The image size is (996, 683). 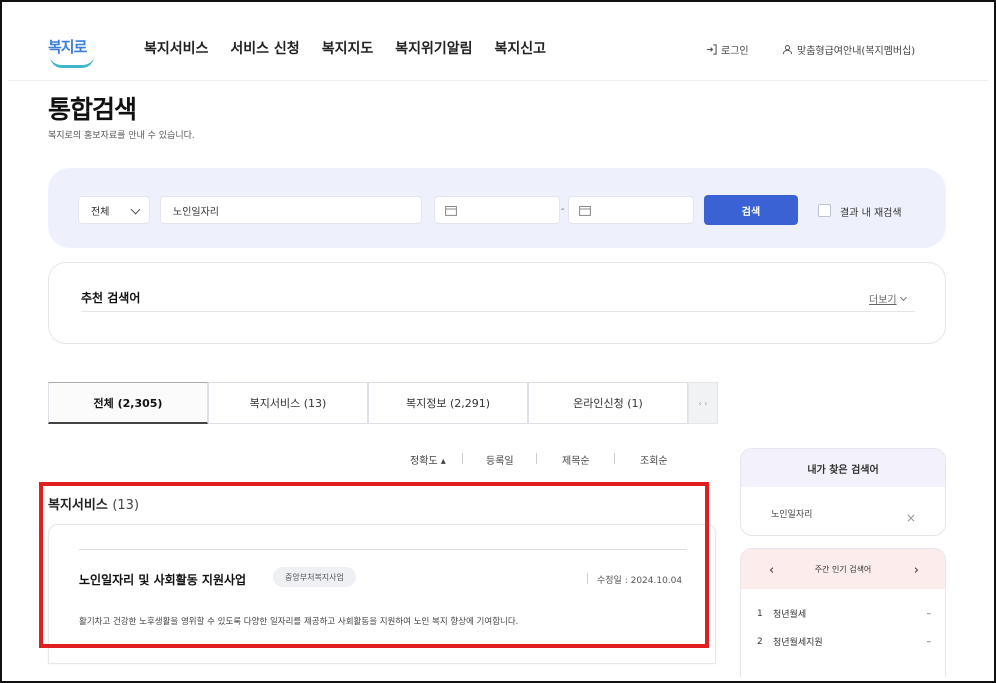 I want to click on membership-link: 맞춤형급여안내(복지멤버십), so click(x=848, y=49).